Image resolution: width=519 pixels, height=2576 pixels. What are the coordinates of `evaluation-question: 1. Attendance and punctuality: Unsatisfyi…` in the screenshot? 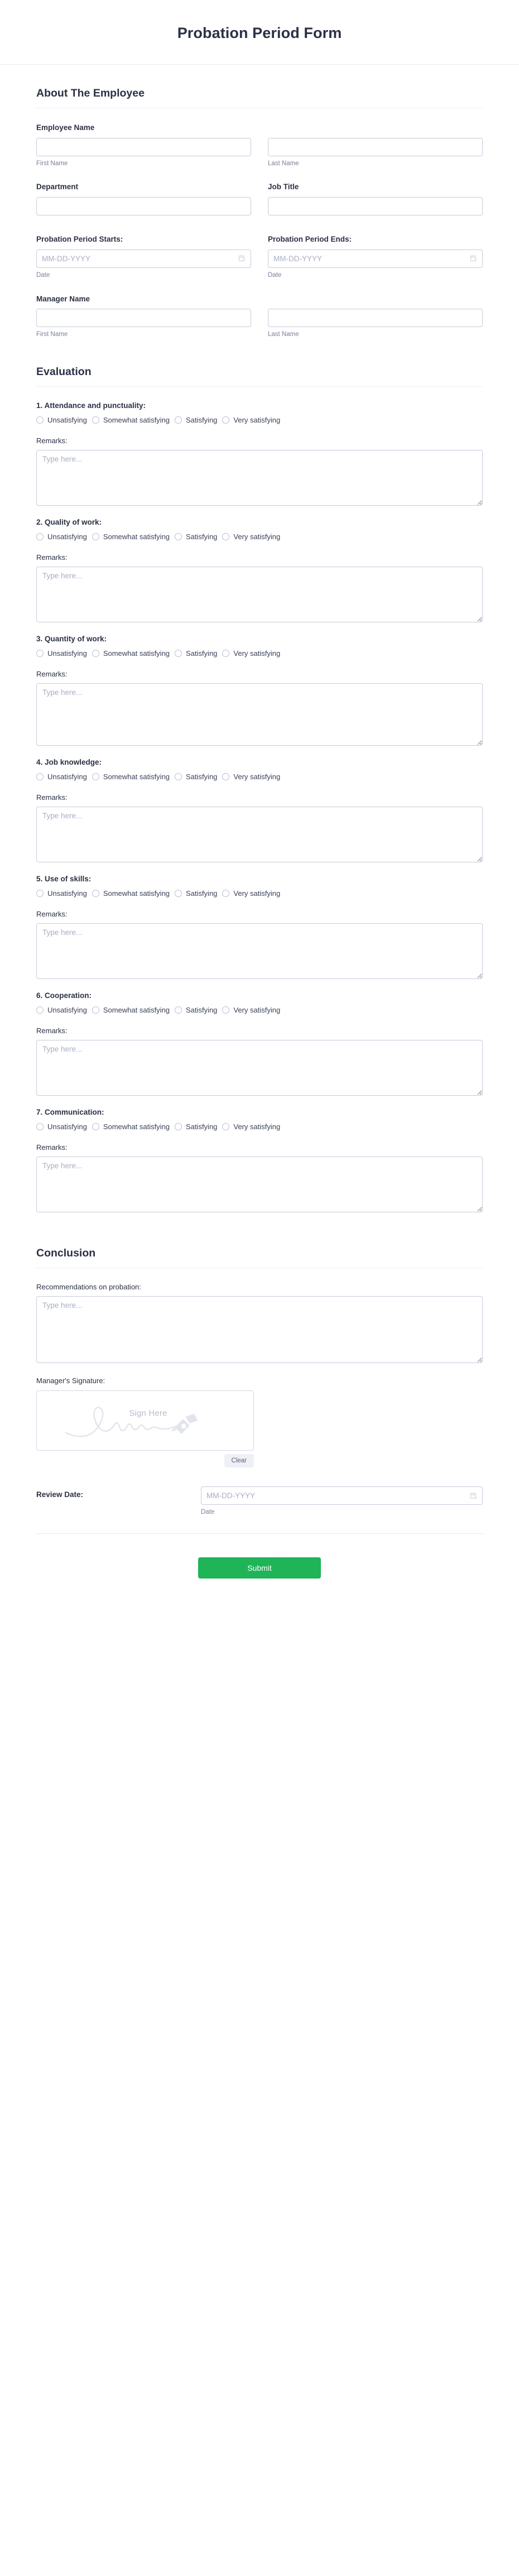 It's located at (259, 453).